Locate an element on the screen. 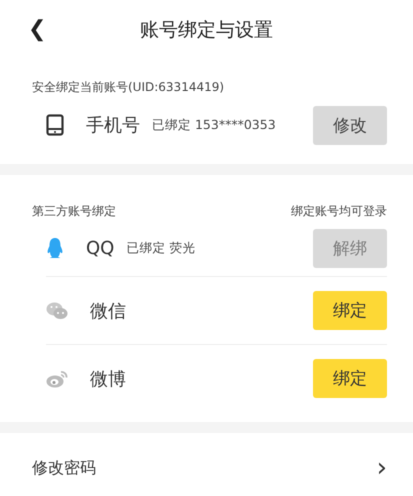 The width and height of the screenshot is (413, 496). phone-icon is located at coordinates (55, 125).